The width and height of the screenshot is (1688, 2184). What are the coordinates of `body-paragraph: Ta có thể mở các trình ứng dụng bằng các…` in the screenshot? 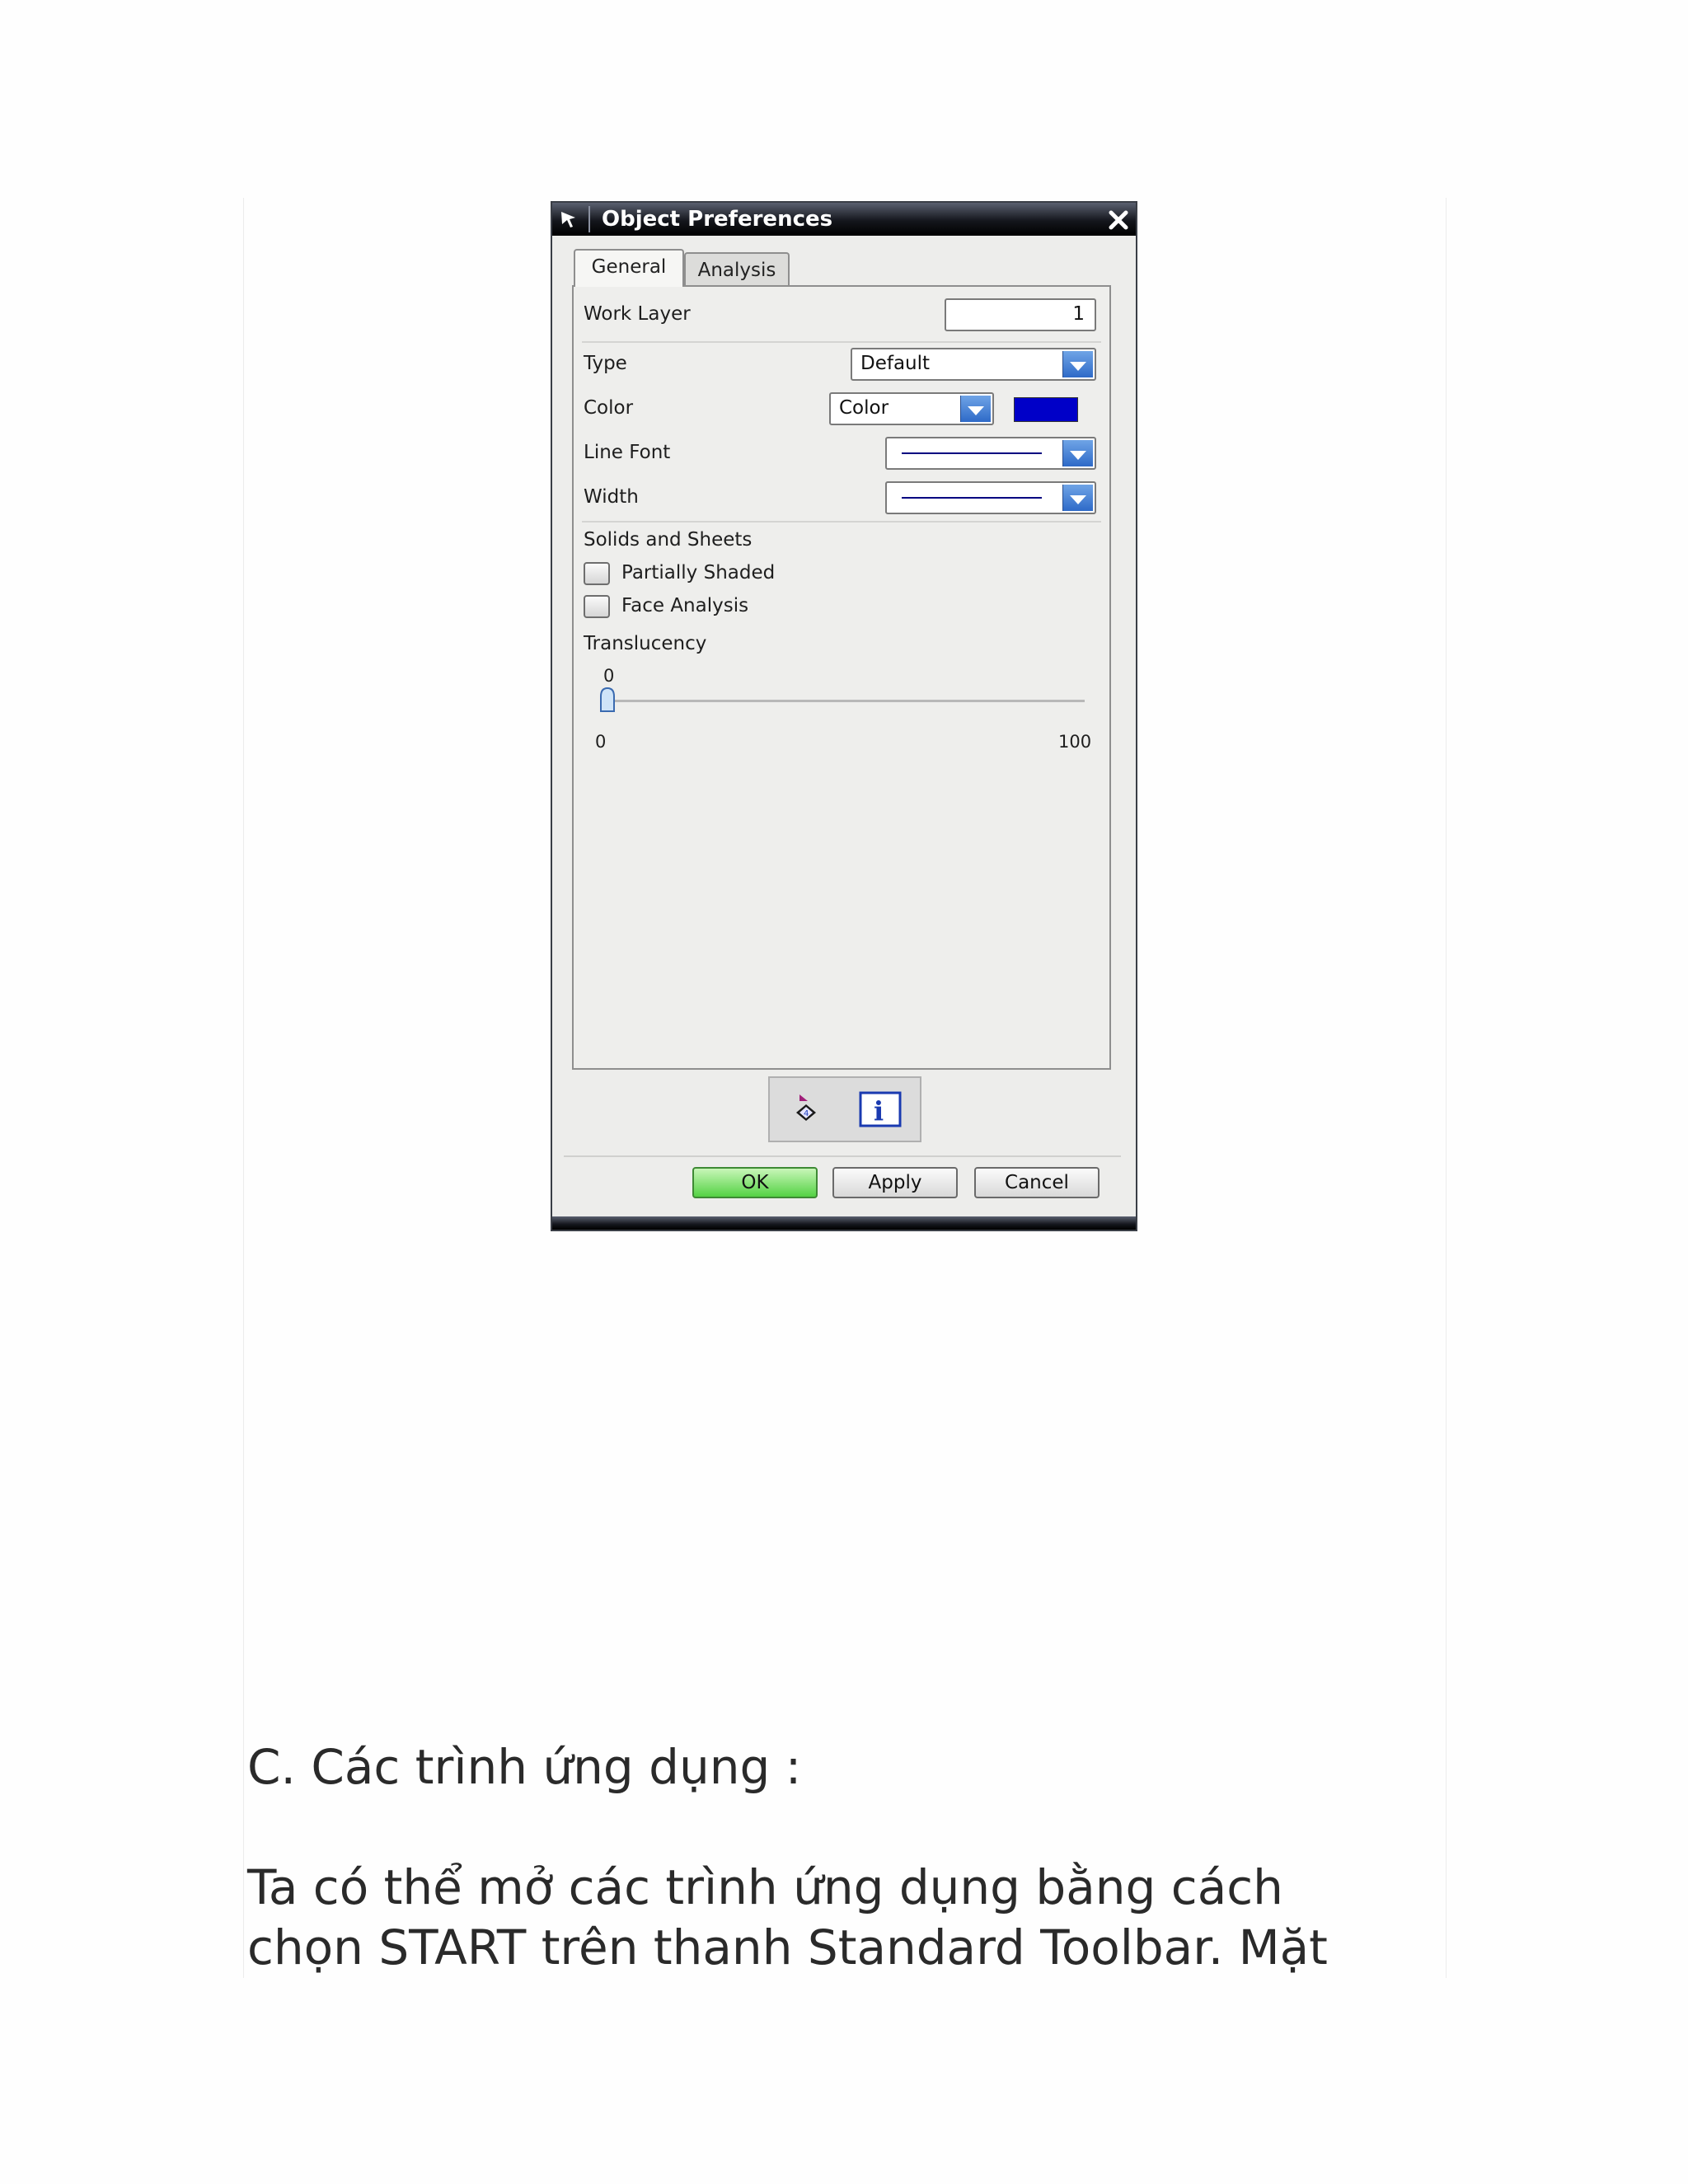 It's located at (857, 1918).